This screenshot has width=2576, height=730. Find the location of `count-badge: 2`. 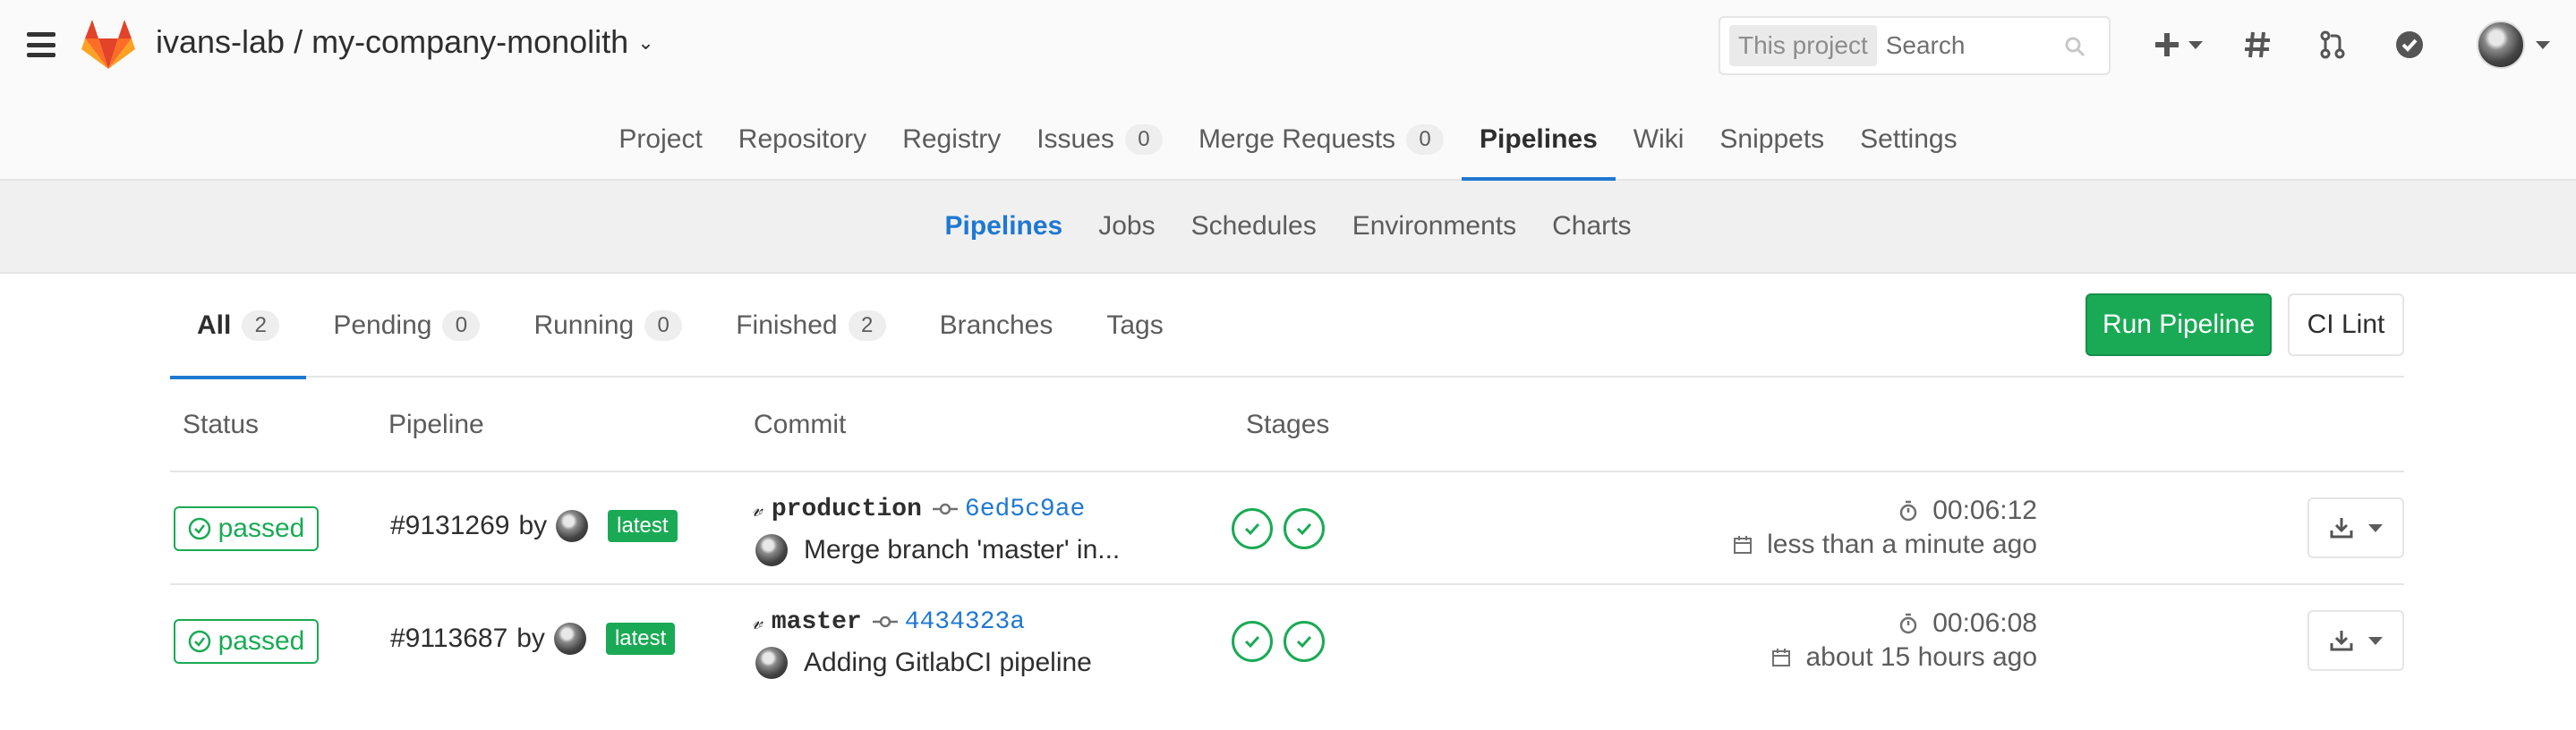

count-badge: 2 is located at coordinates (261, 326).